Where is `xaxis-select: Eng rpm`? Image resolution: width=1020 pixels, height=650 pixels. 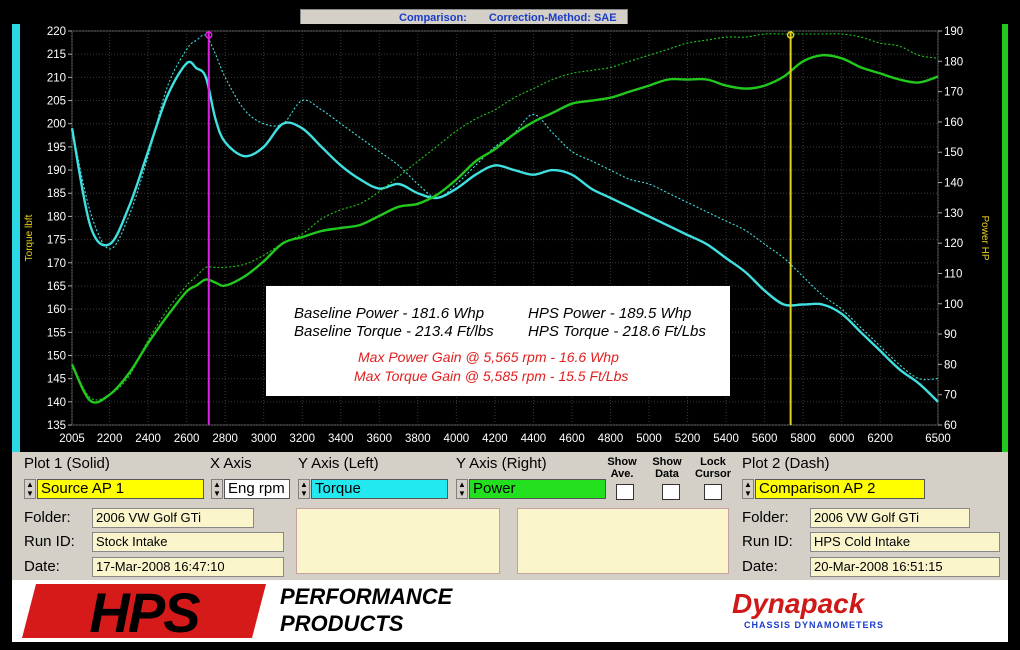
xaxis-select: Eng rpm is located at coordinates (257, 489).